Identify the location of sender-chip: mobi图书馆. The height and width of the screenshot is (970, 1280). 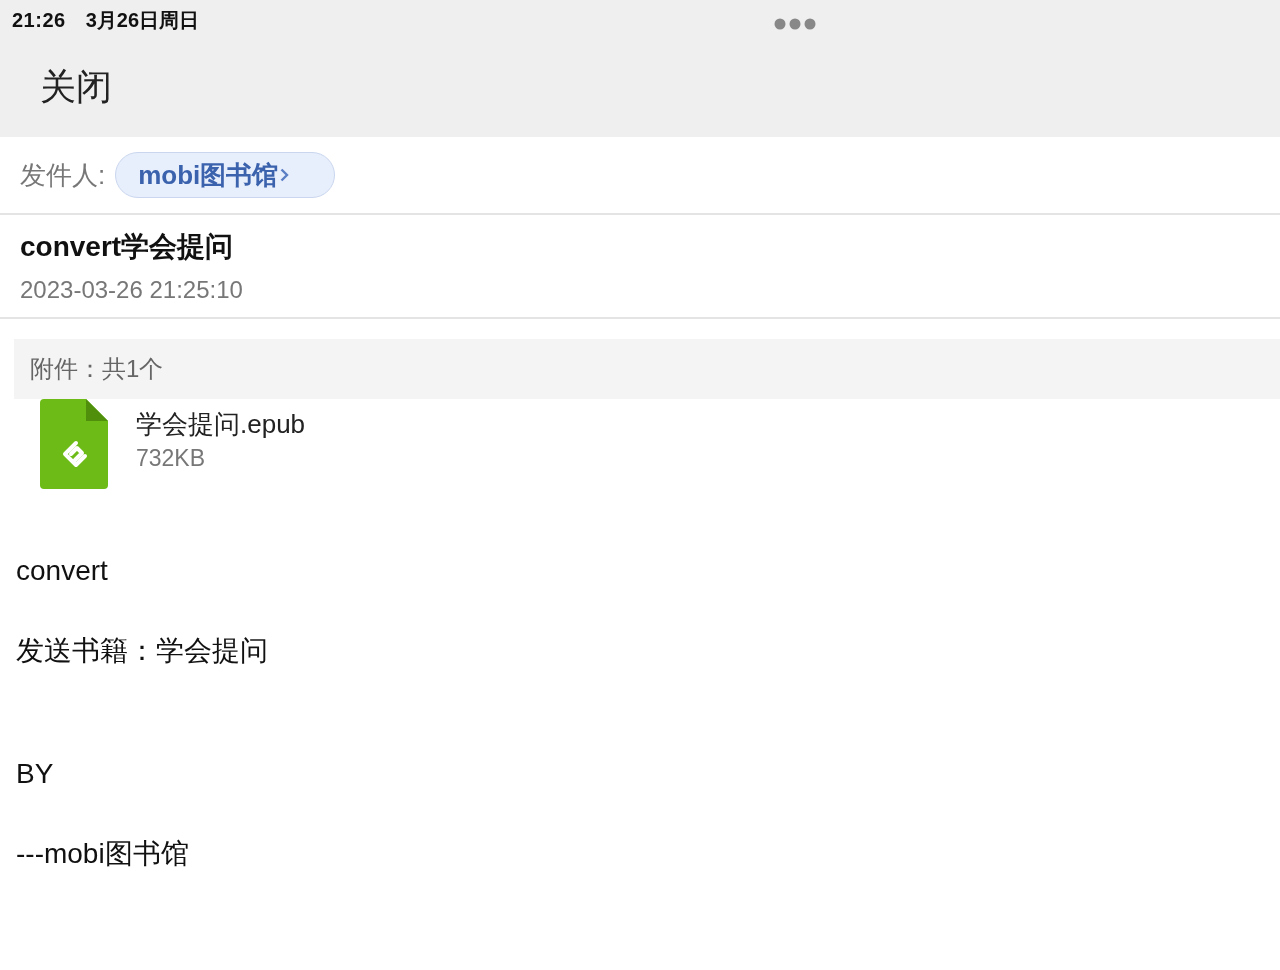
(225, 175).